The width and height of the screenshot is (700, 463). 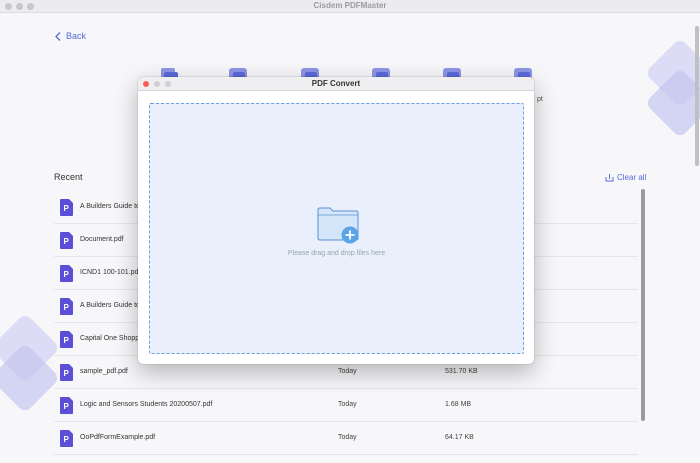 I want to click on file-size: 64.17 KB, so click(x=459, y=437).